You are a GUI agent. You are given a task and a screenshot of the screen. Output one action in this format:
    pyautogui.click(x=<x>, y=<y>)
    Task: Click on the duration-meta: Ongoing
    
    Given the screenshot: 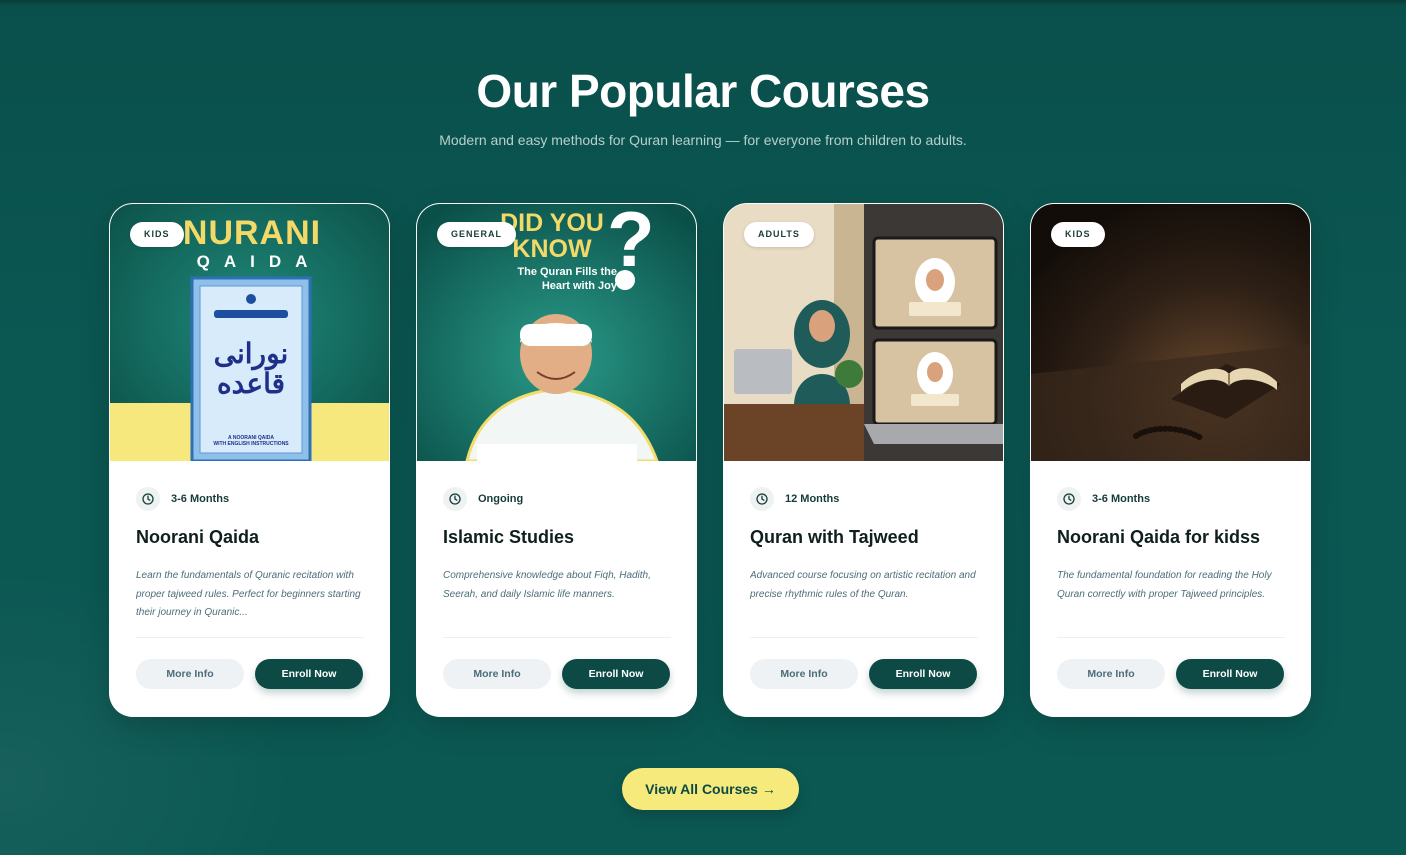 What is the action you would take?
    pyautogui.click(x=483, y=499)
    